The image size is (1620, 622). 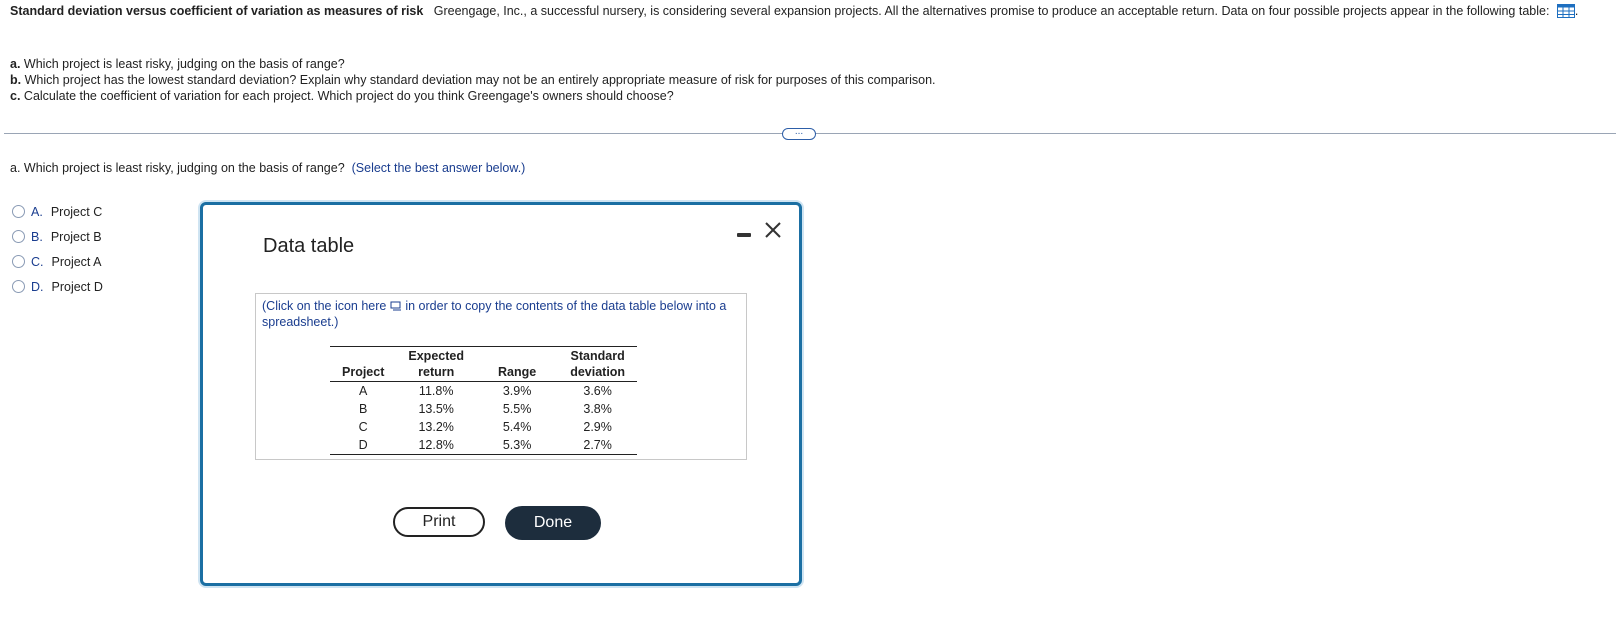 What do you see at coordinates (483, 391) in the screenshot?
I see `table-row: A 11.8% 3.9% 3.6%` at bounding box center [483, 391].